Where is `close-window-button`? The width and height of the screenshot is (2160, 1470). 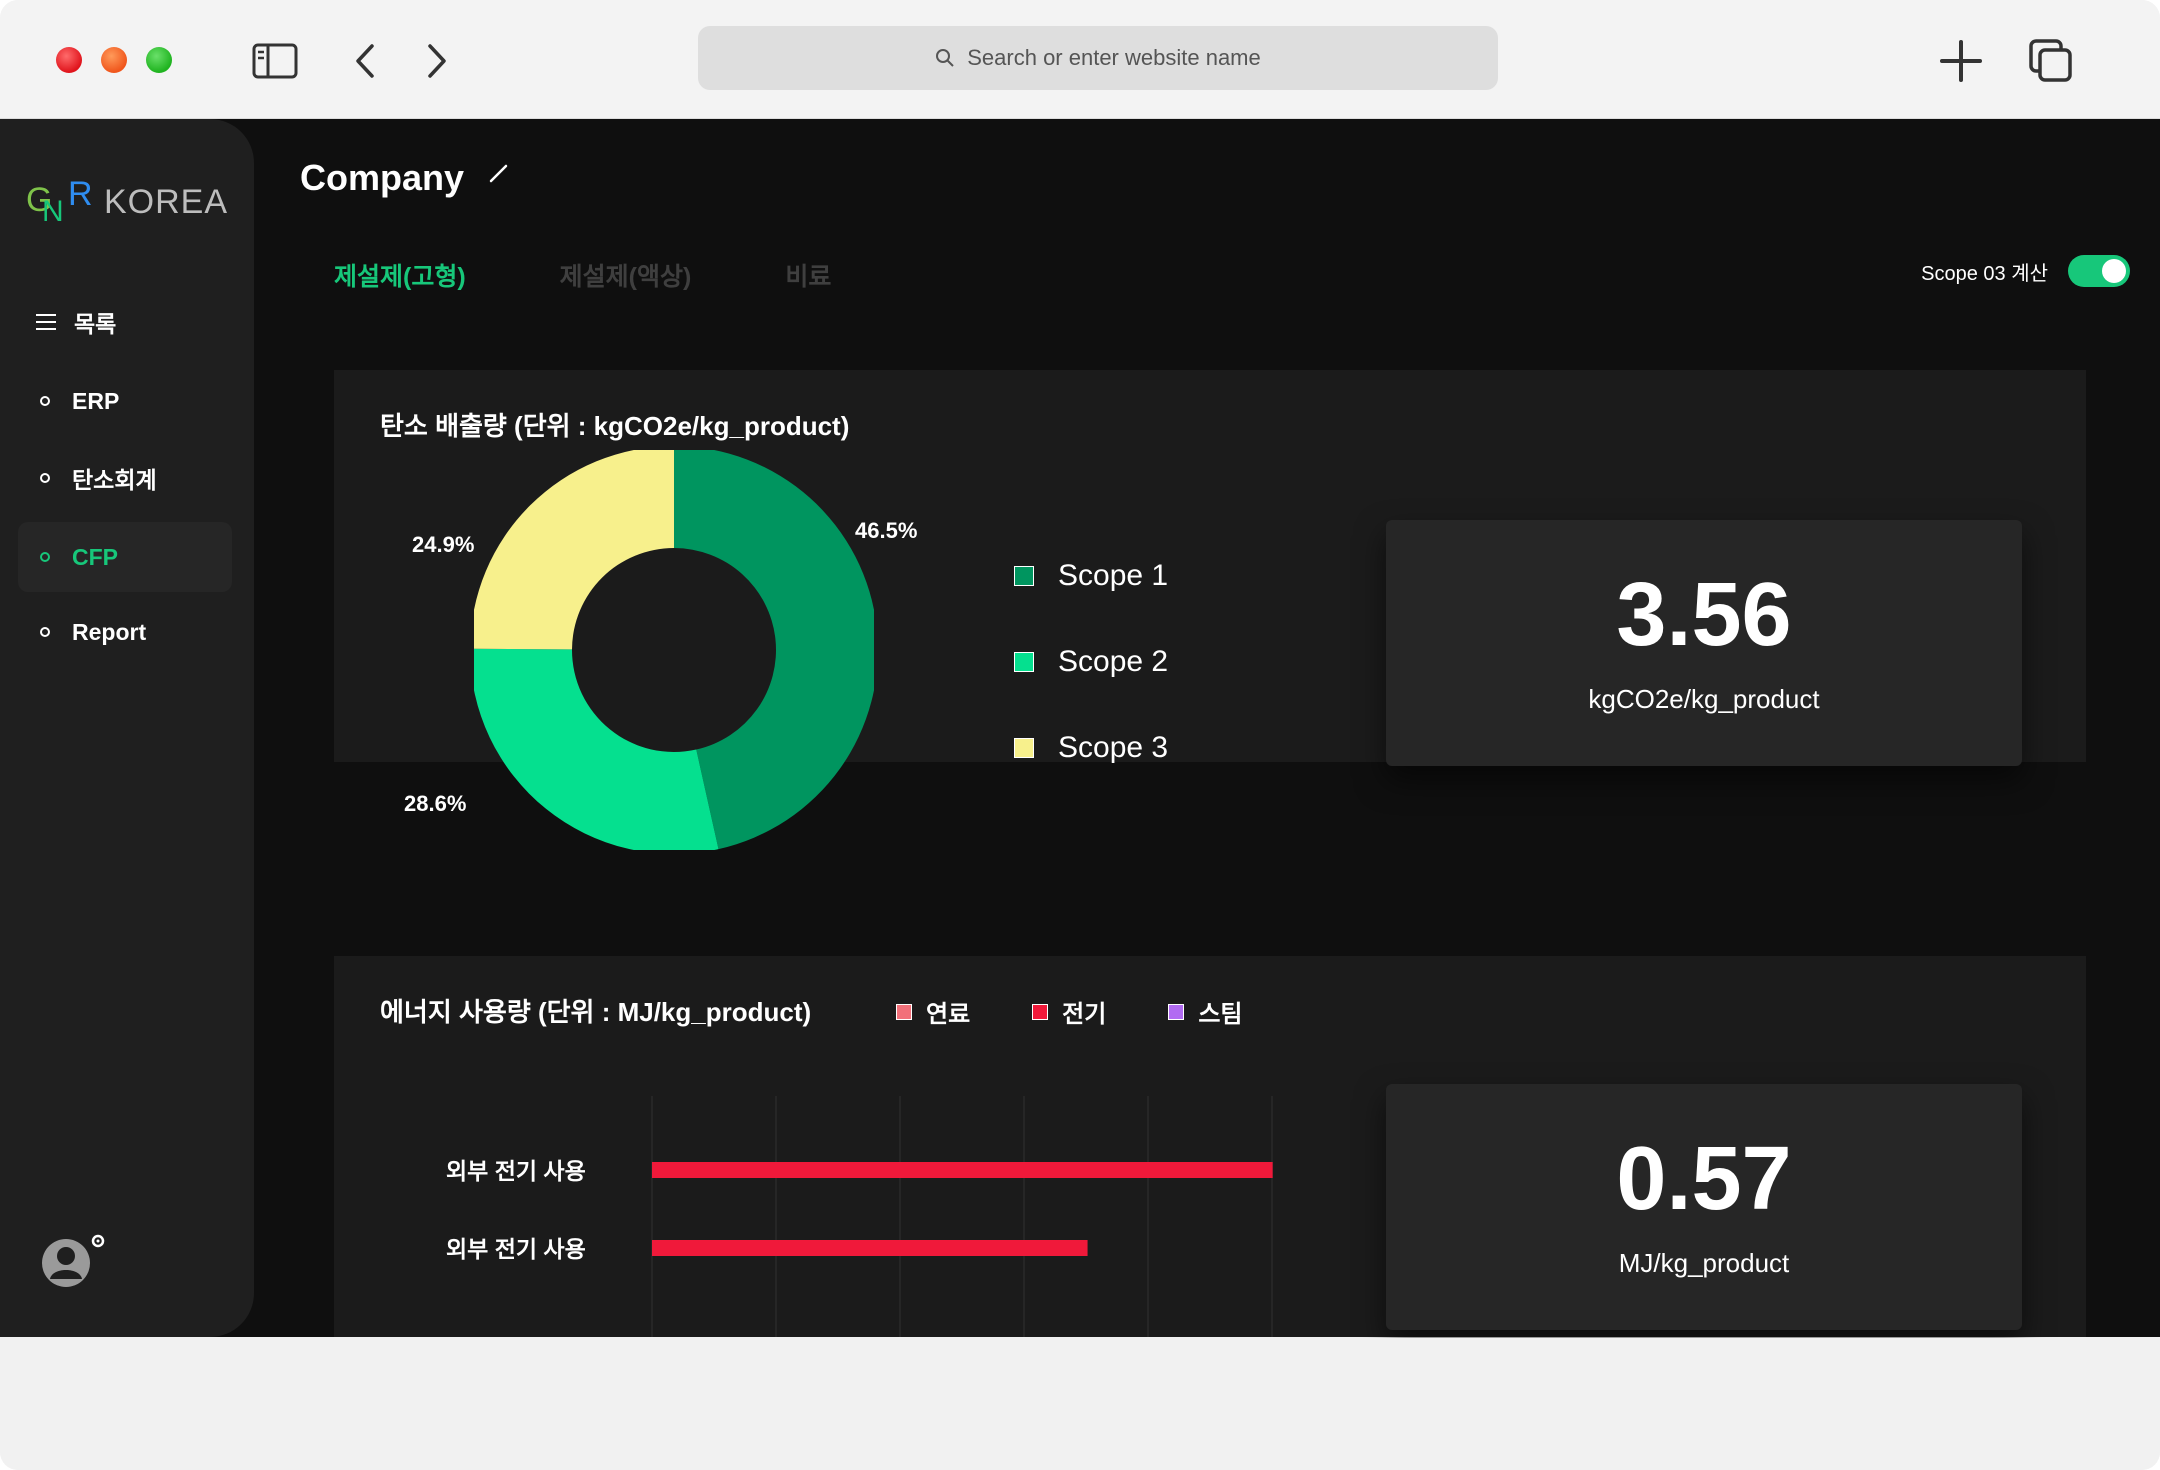 close-window-button is located at coordinates (69, 60).